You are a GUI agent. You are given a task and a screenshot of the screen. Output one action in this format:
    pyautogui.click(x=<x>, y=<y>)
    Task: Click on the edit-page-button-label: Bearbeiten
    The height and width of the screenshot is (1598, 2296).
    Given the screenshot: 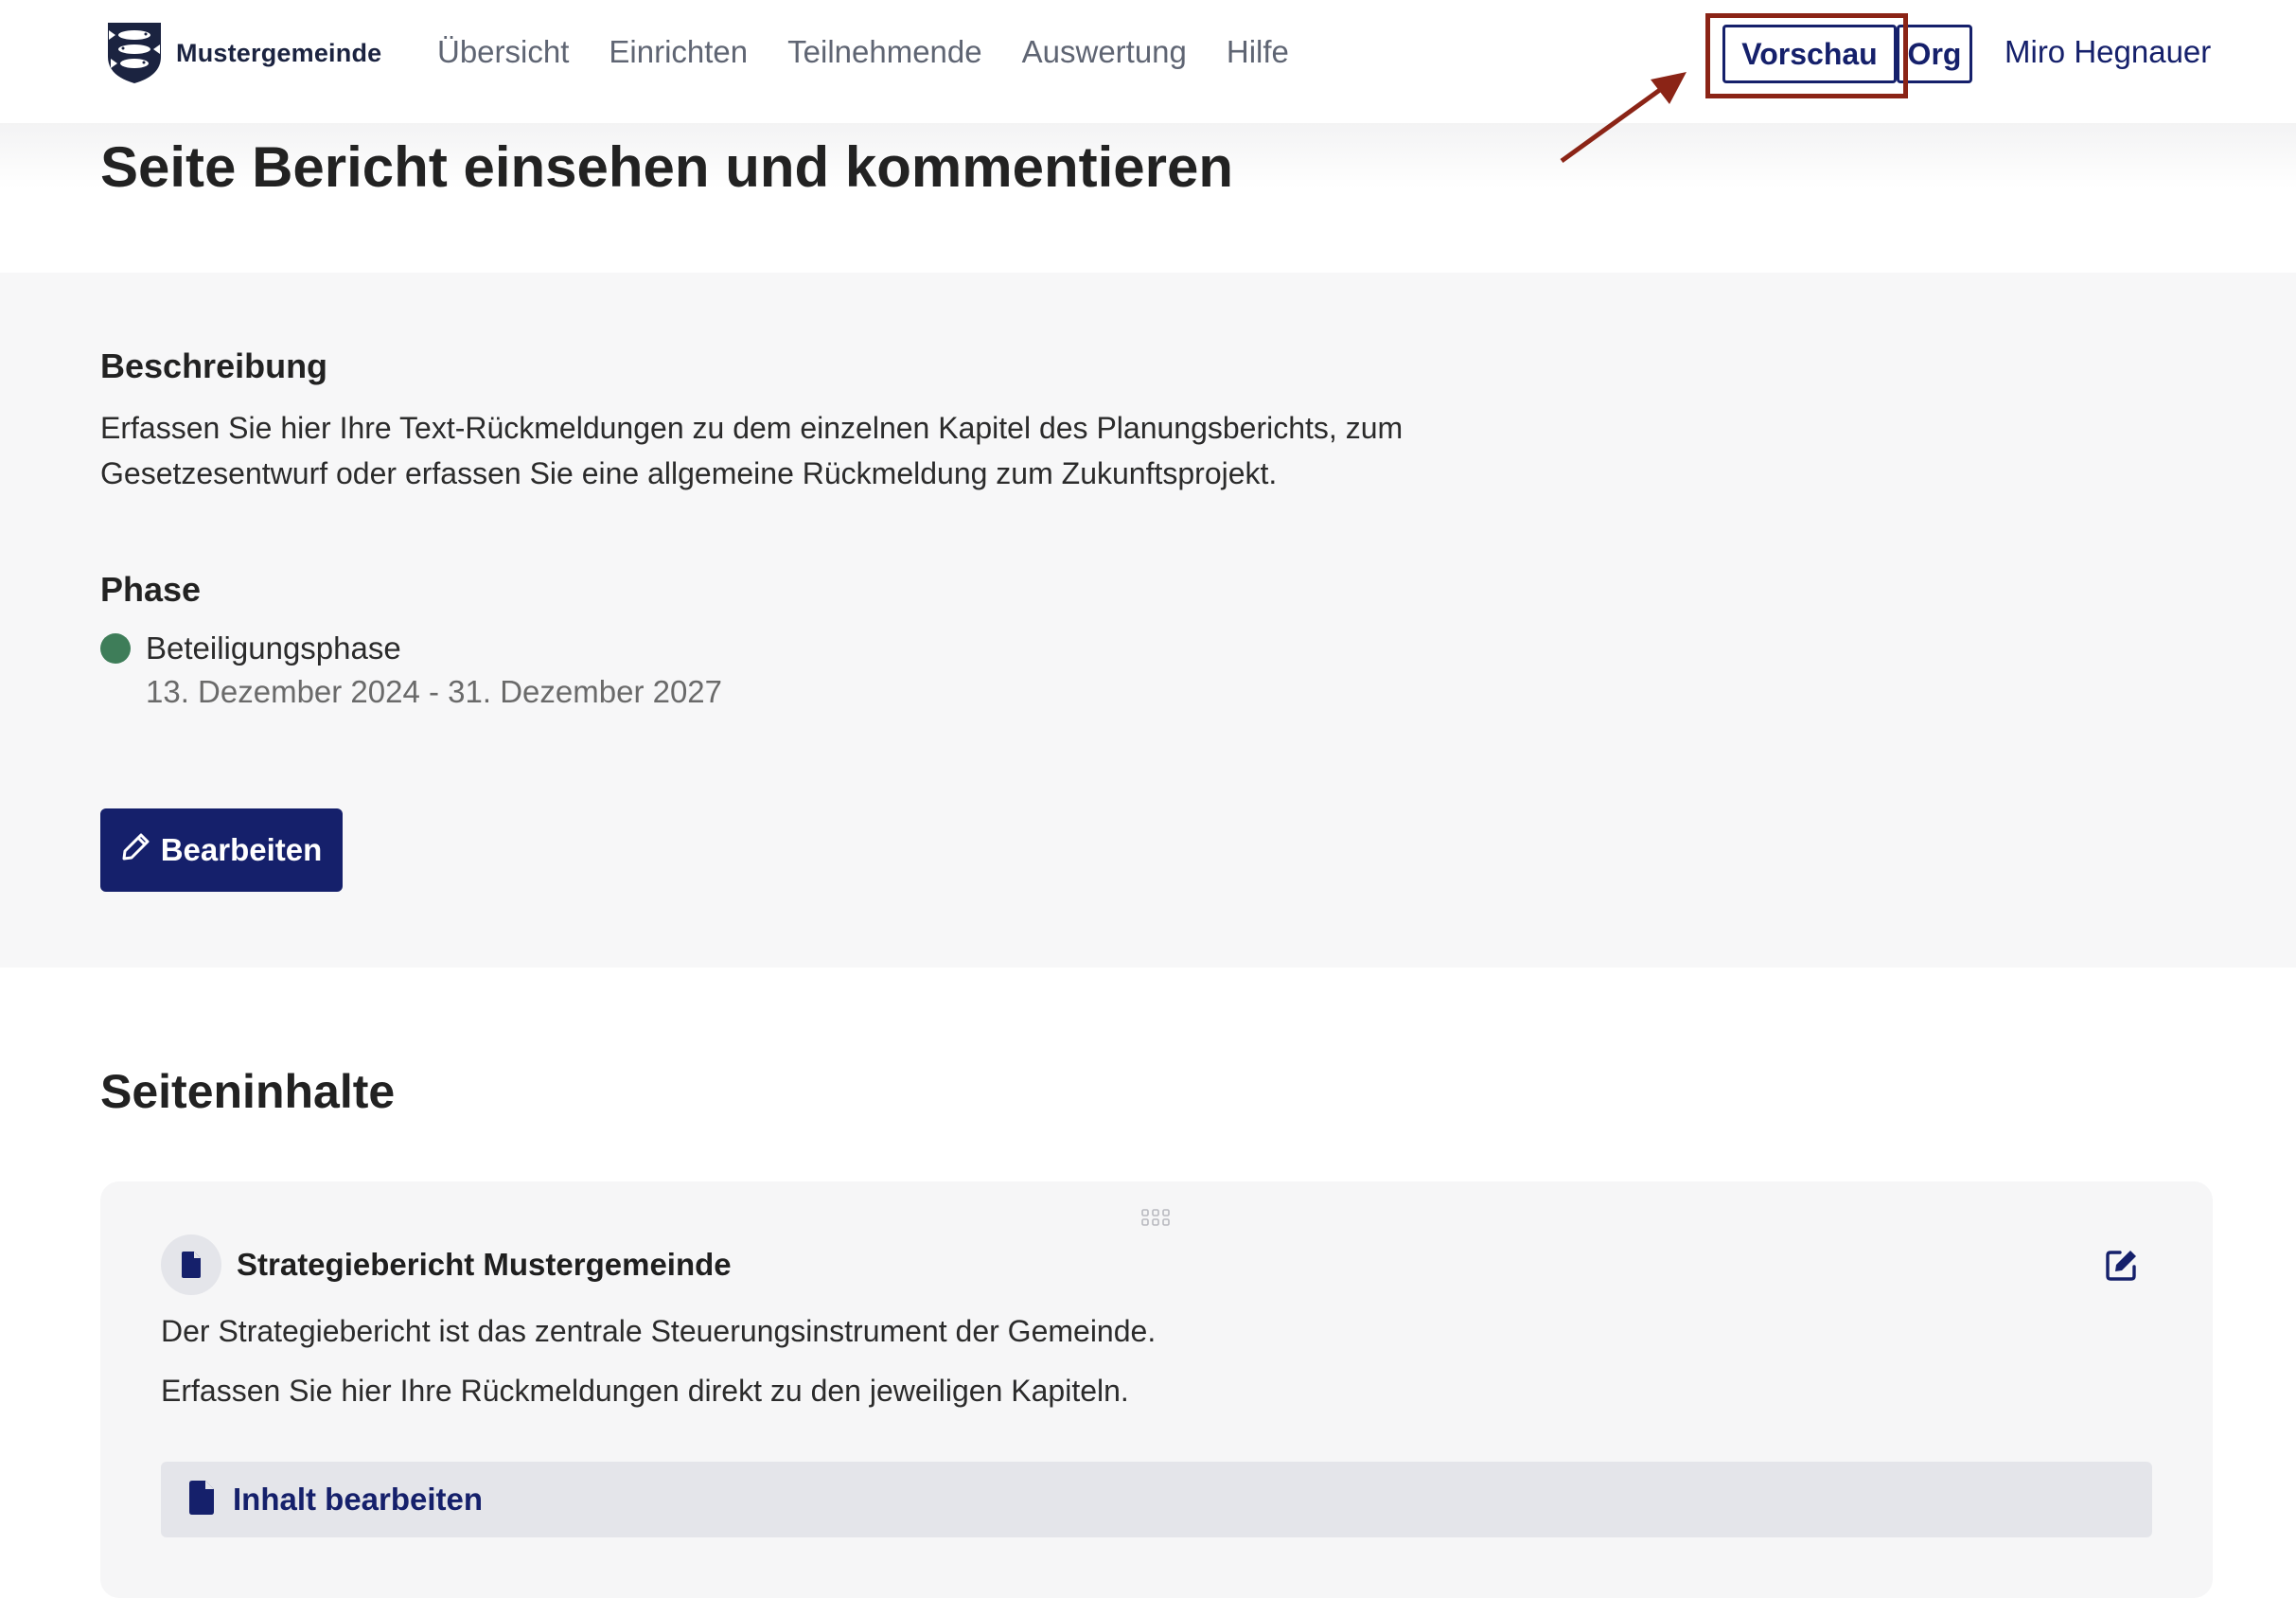 What is the action you would take?
    pyautogui.click(x=241, y=849)
    